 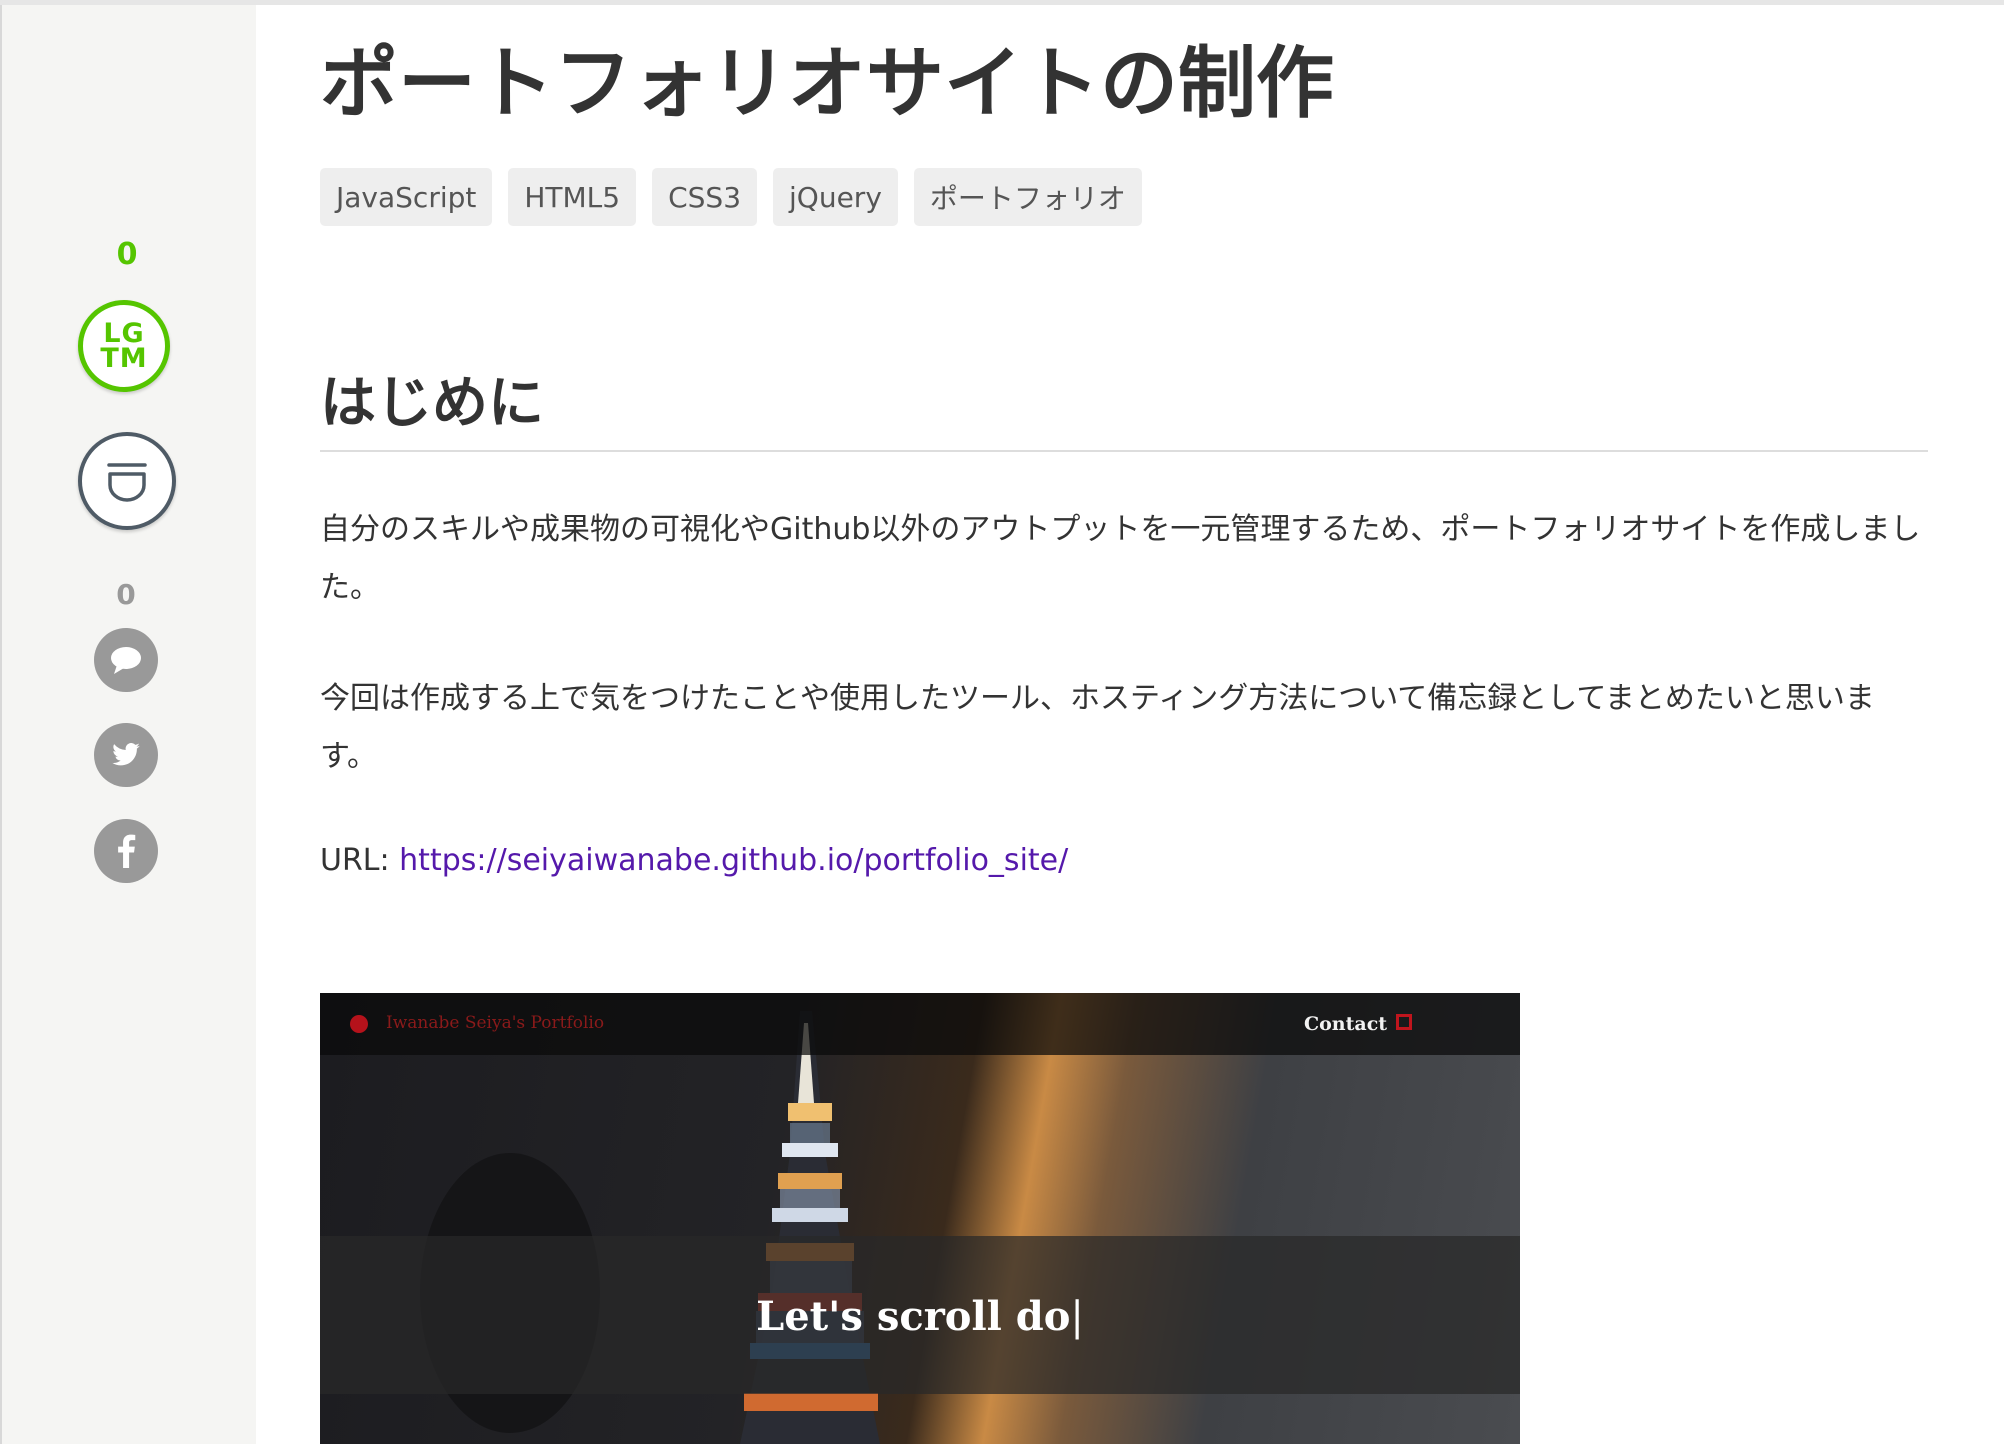 I want to click on screenshot-contact: Contact, so click(x=1346, y=1024).